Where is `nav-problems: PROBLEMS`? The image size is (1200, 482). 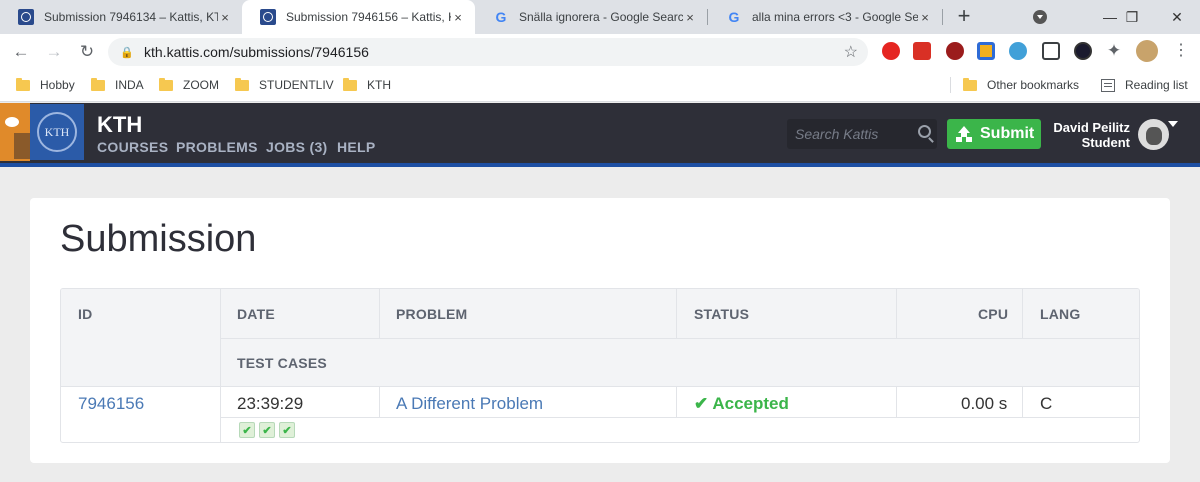
nav-problems: PROBLEMS is located at coordinates (217, 147).